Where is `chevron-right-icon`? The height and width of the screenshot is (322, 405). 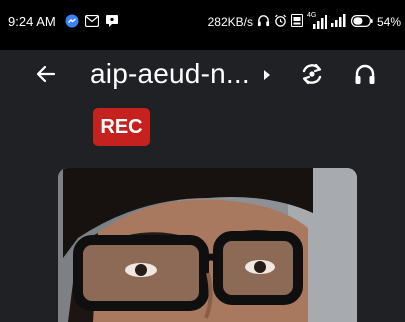 chevron-right-icon is located at coordinates (267, 75).